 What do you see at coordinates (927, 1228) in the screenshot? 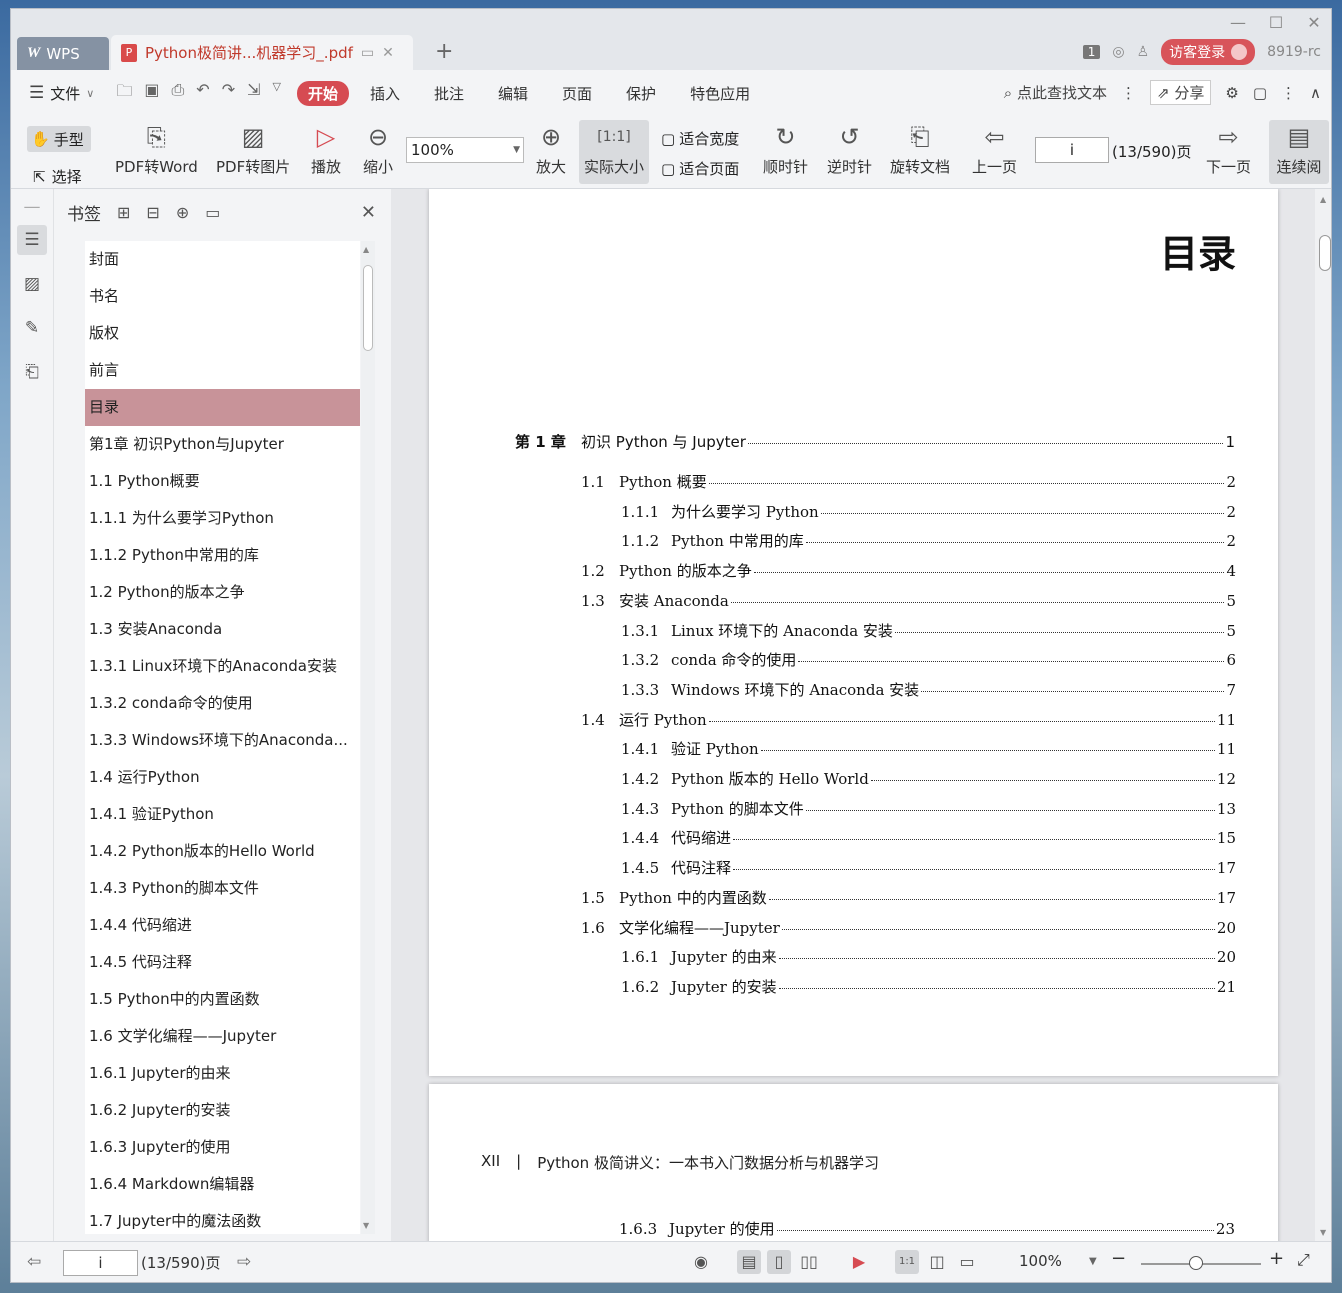
I see `toc-entry: 1.6.3 Jupyter 的使用 23` at bounding box center [927, 1228].